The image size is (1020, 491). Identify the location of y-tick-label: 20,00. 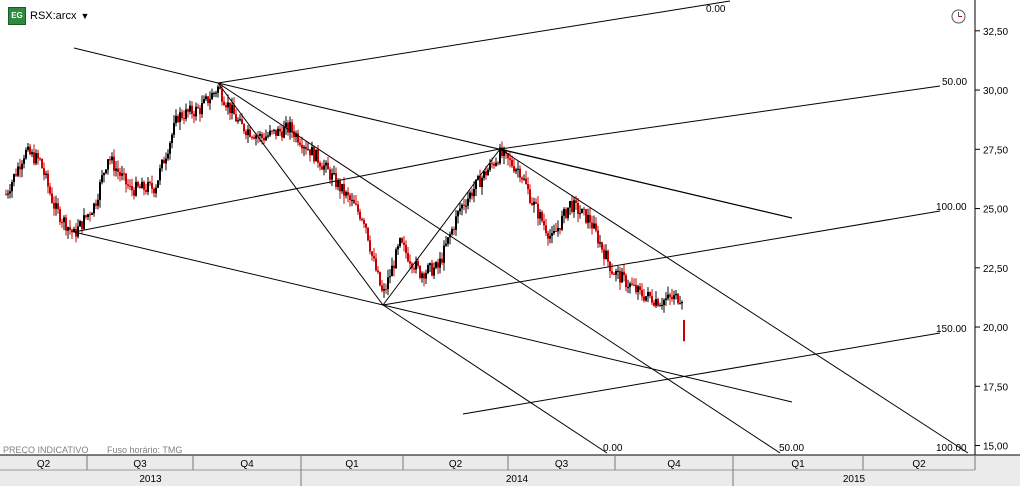
(995, 328).